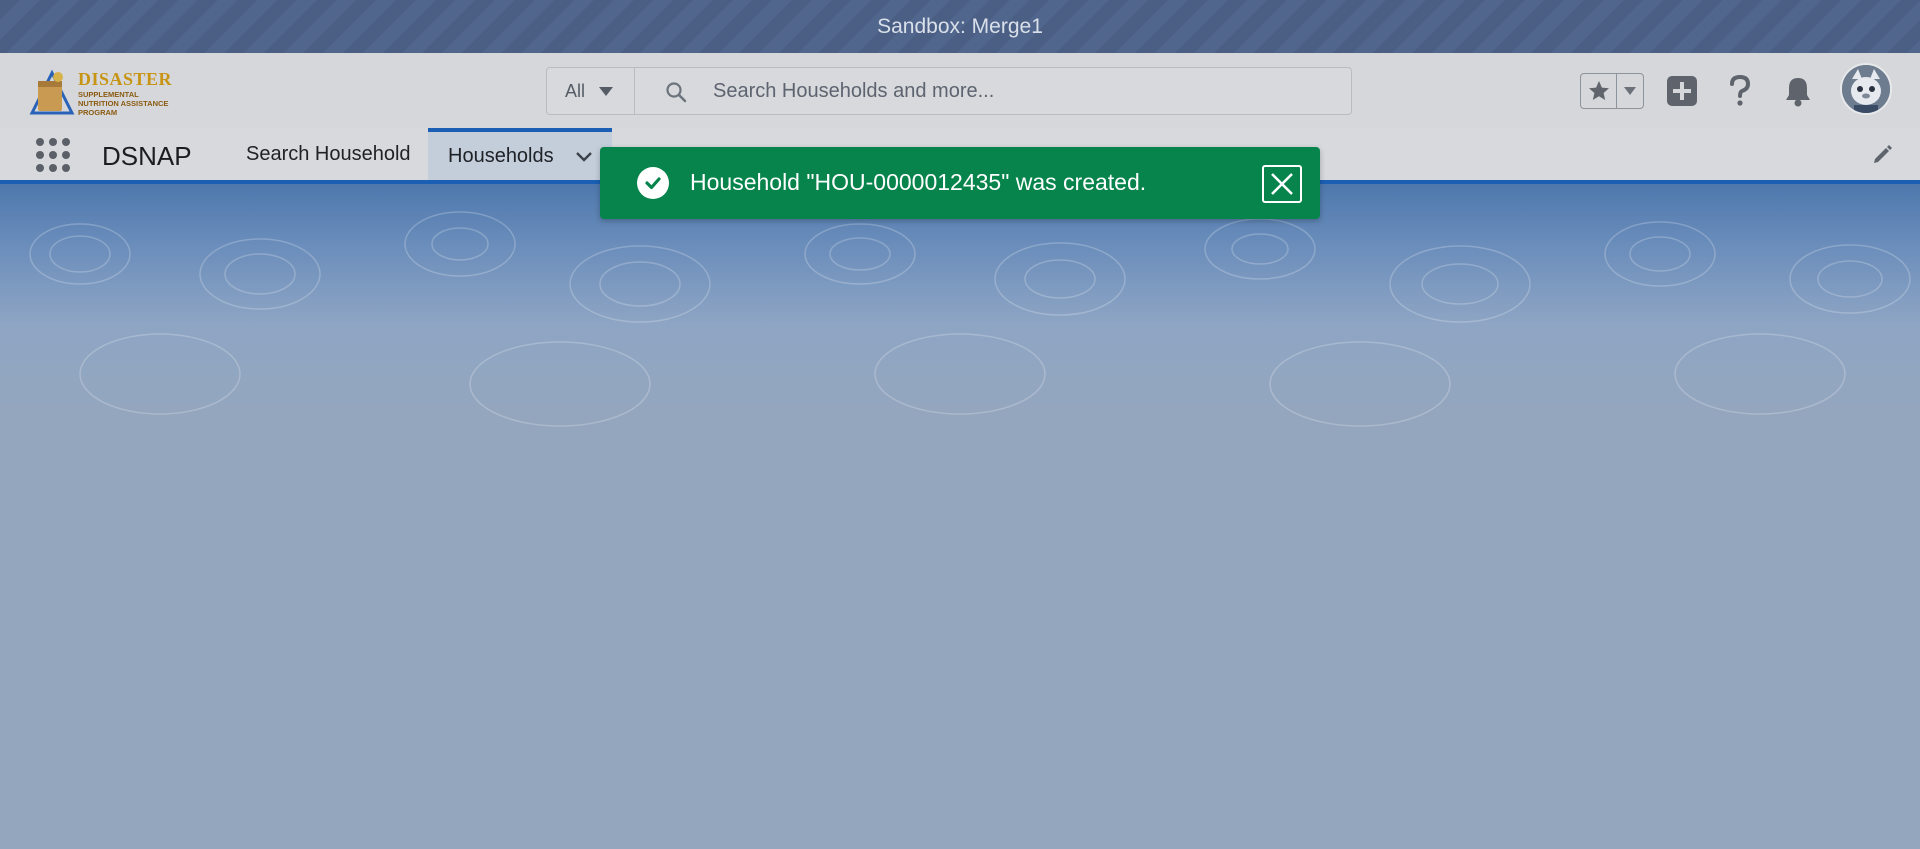 The width and height of the screenshot is (1920, 849). I want to click on search-box, so click(993, 91).